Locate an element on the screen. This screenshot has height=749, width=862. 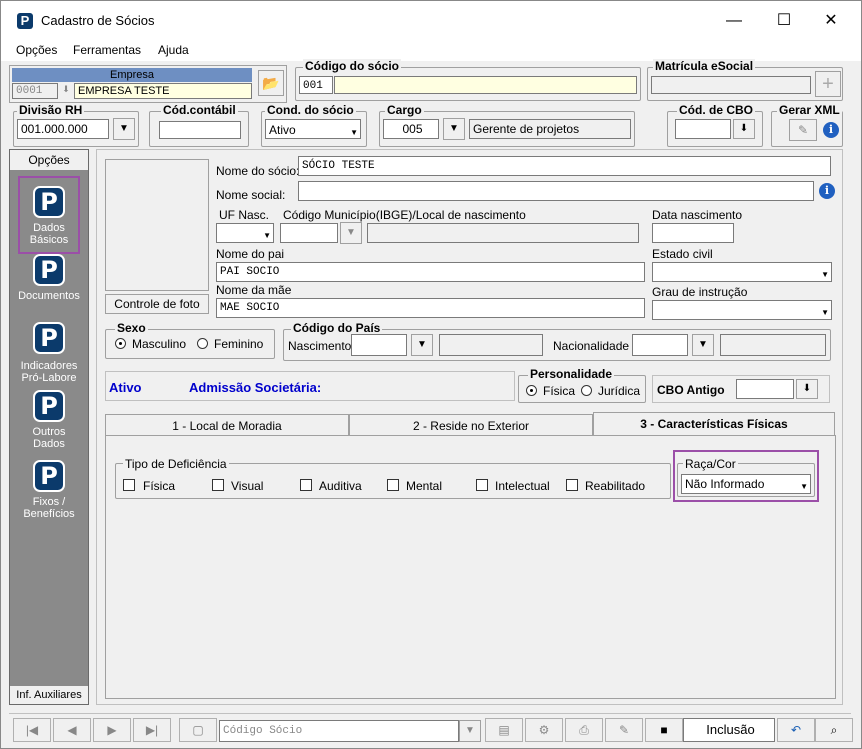
close-button: ✕ is located at coordinates (831, 21).